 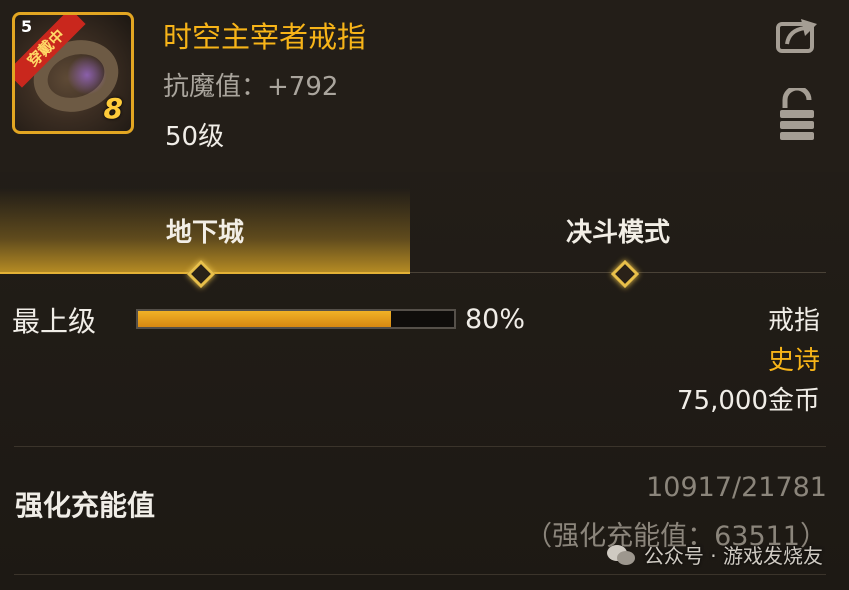 I want to click on charge-label: 强化充能值, so click(x=85, y=505).